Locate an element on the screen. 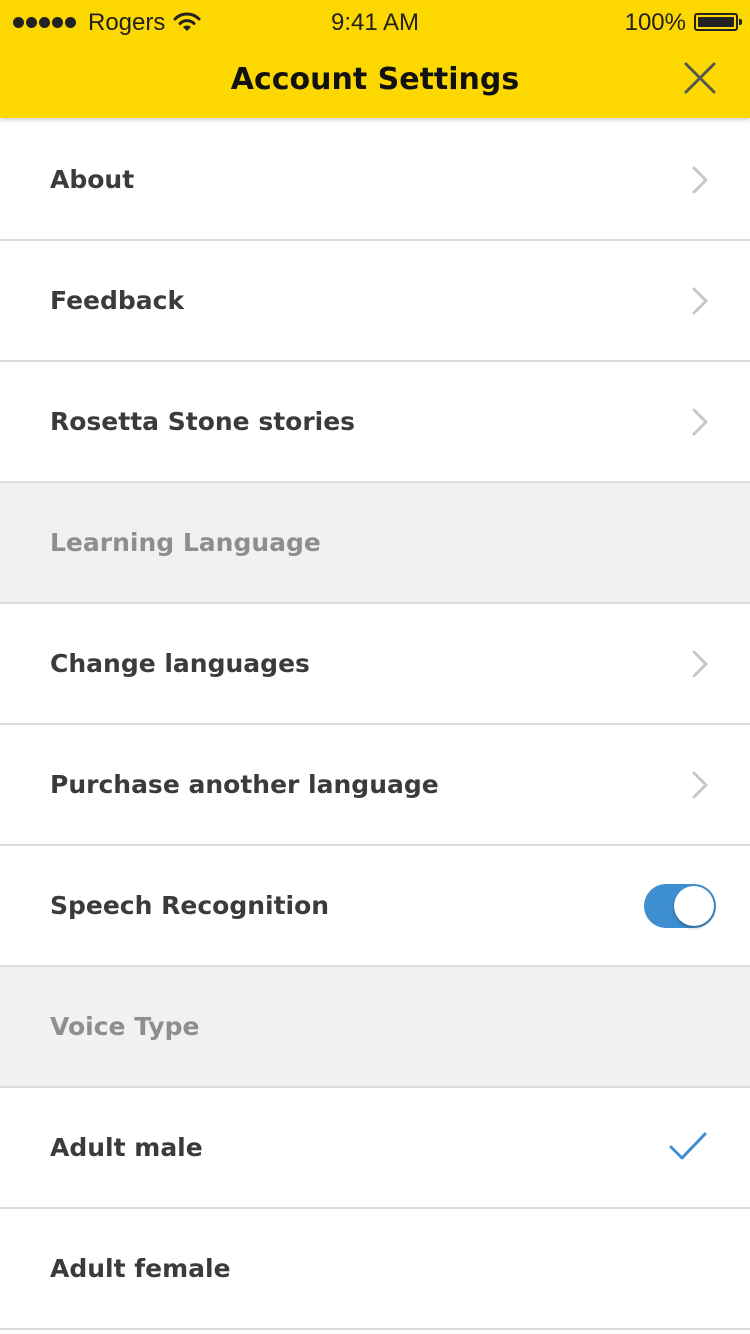  toggle-knob is located at coordinates (694, 906).